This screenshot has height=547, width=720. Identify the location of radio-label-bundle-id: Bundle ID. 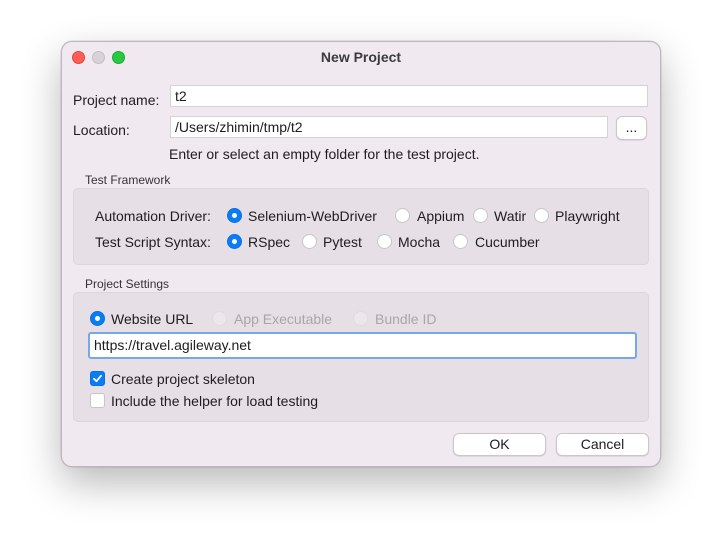
(406, 319).